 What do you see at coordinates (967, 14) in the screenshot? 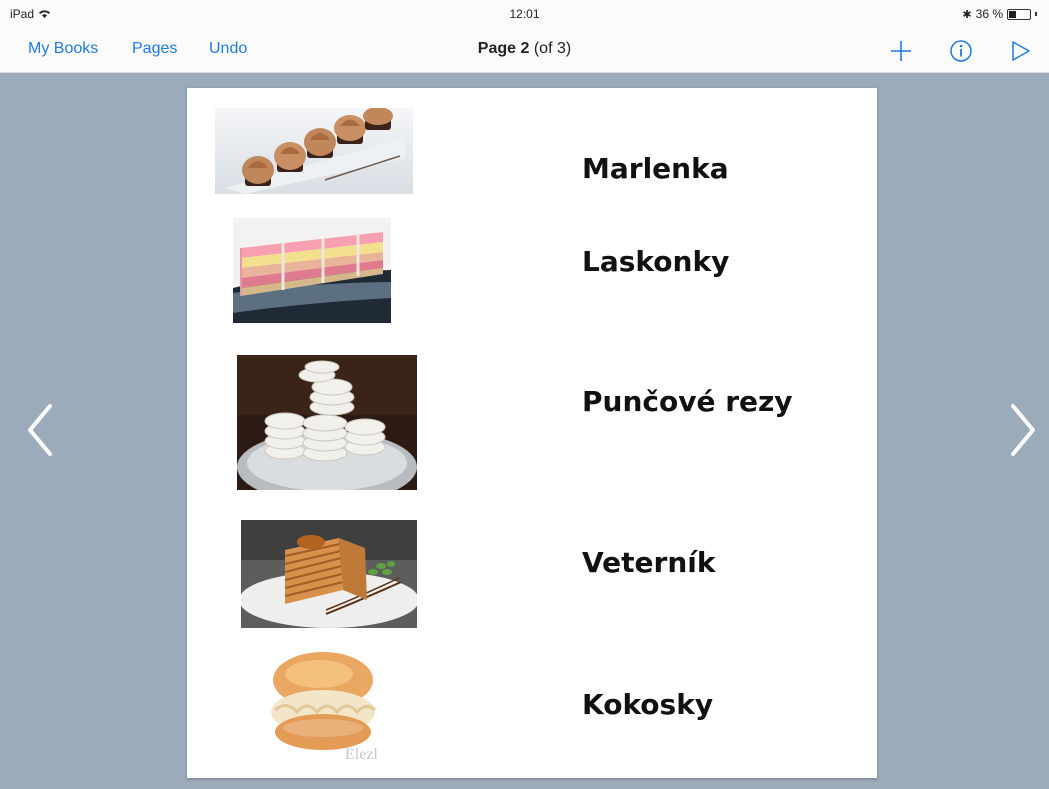
I see `bluetooth-icon: ✱` at bounding box center [967, 14].